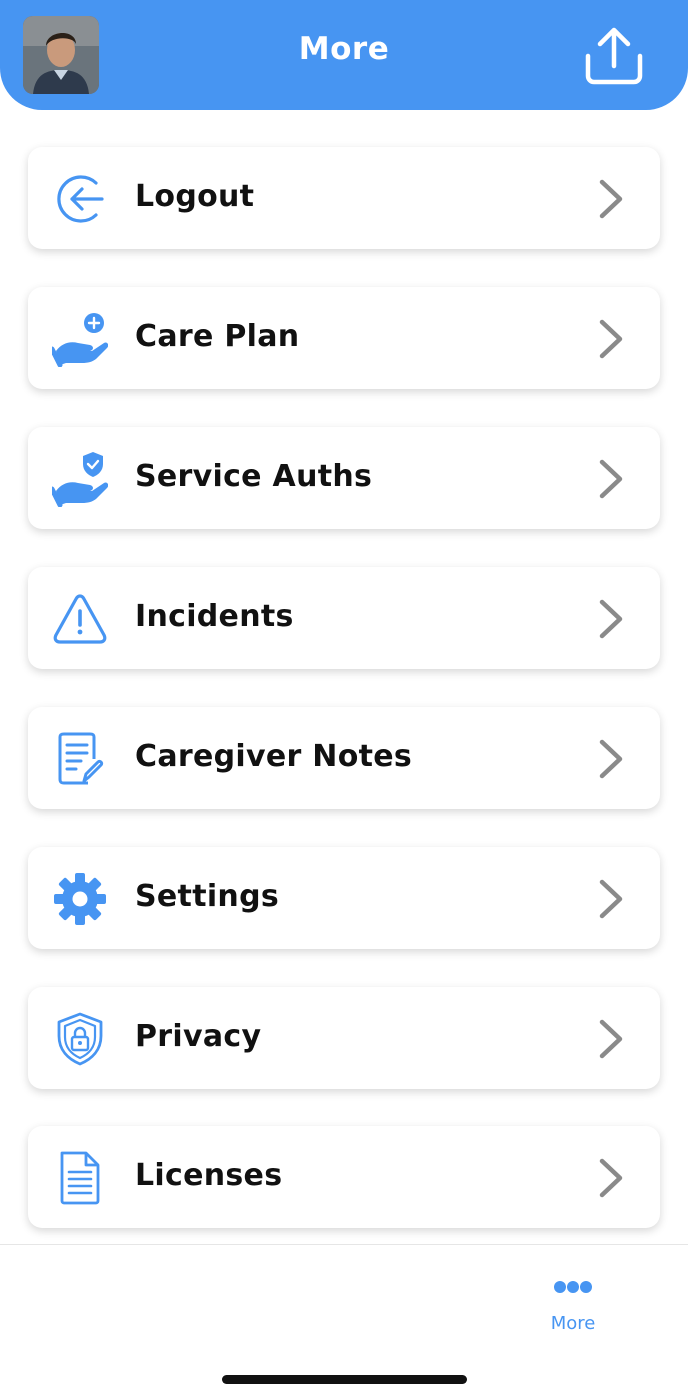 The width and height of the screenshot is (688, 1399). Describe the element at coordinates (344, 618) in the screenshot. I see `menu-item-incidents: Incidents` at that location.